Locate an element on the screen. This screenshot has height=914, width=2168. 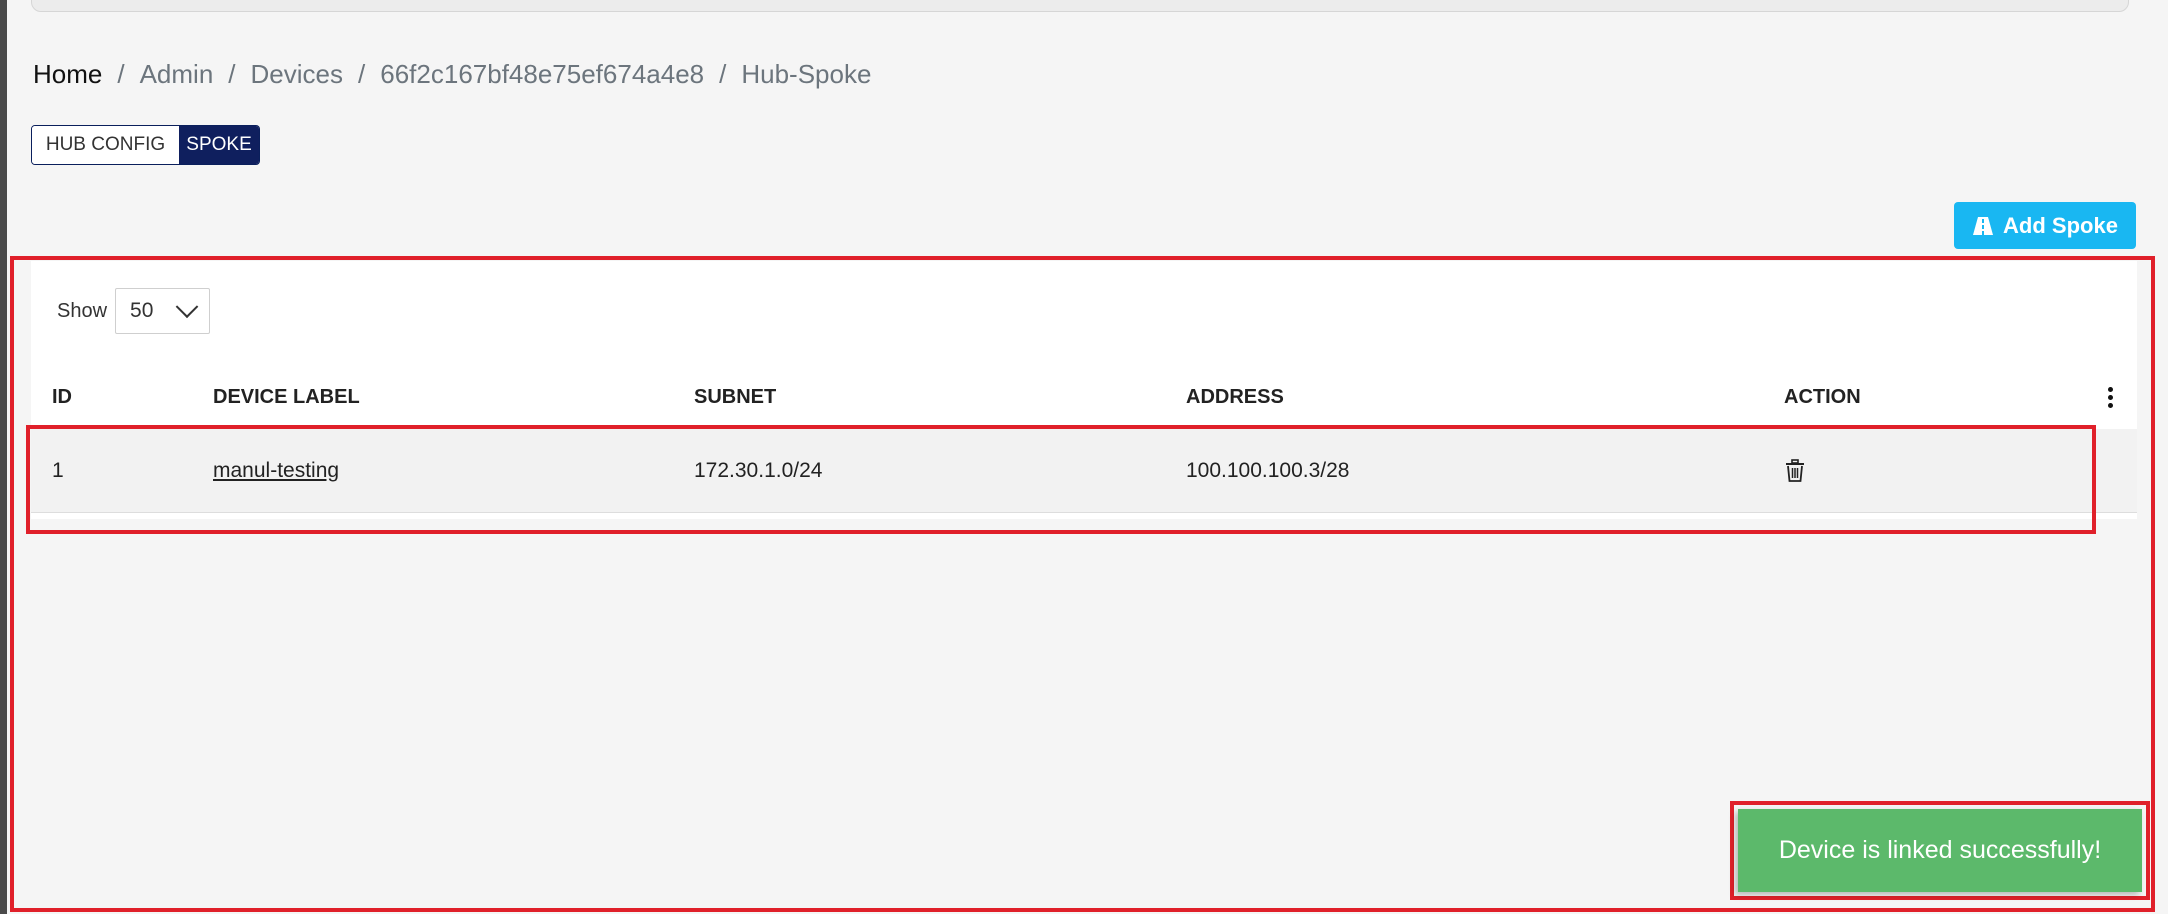
tab-group: HUB CONFIG SPOKE is located at coordinates (145, 145).